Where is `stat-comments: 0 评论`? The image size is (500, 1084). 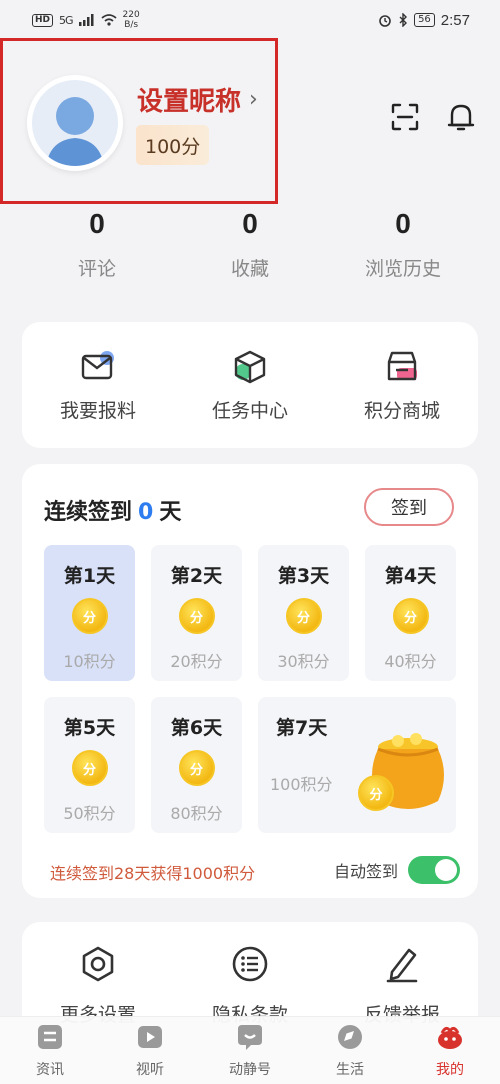
stat-comments: 0 评论 is located at coordinates (97, 244).